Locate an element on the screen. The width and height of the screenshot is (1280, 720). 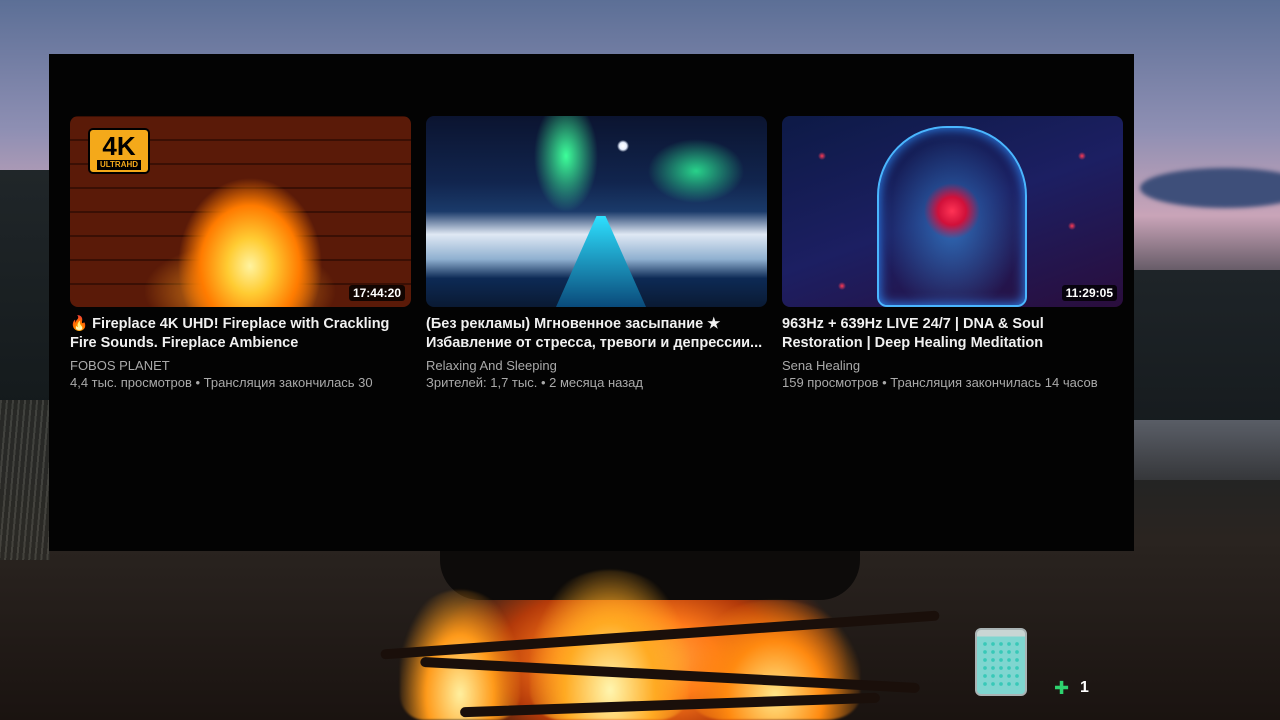
channel-name: Relaxing And Sleeping is located at coordinates (596, 365).